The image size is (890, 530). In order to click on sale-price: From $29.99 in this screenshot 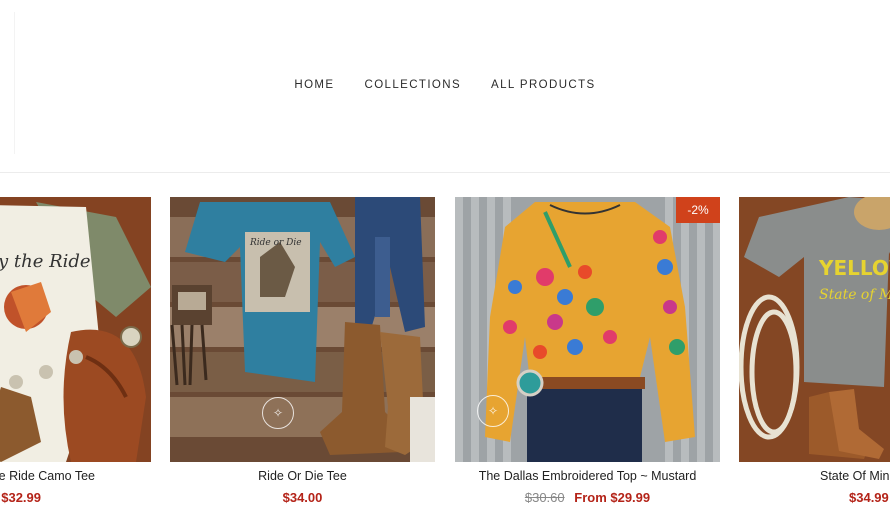, I will do `click(612, 497)`.